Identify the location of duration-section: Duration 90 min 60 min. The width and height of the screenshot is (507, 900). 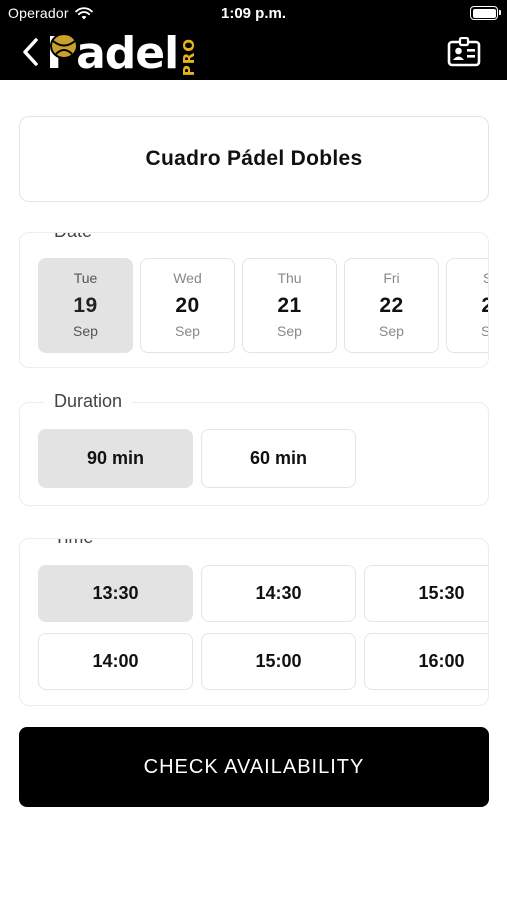
(254, 447).